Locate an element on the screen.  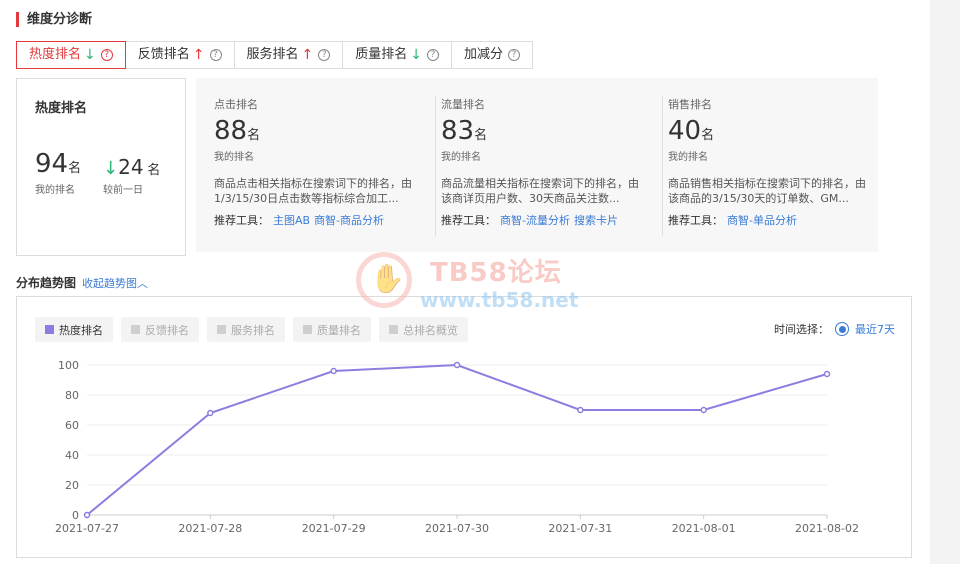
rank-unit: 名 is located at coordinates (75, 168).